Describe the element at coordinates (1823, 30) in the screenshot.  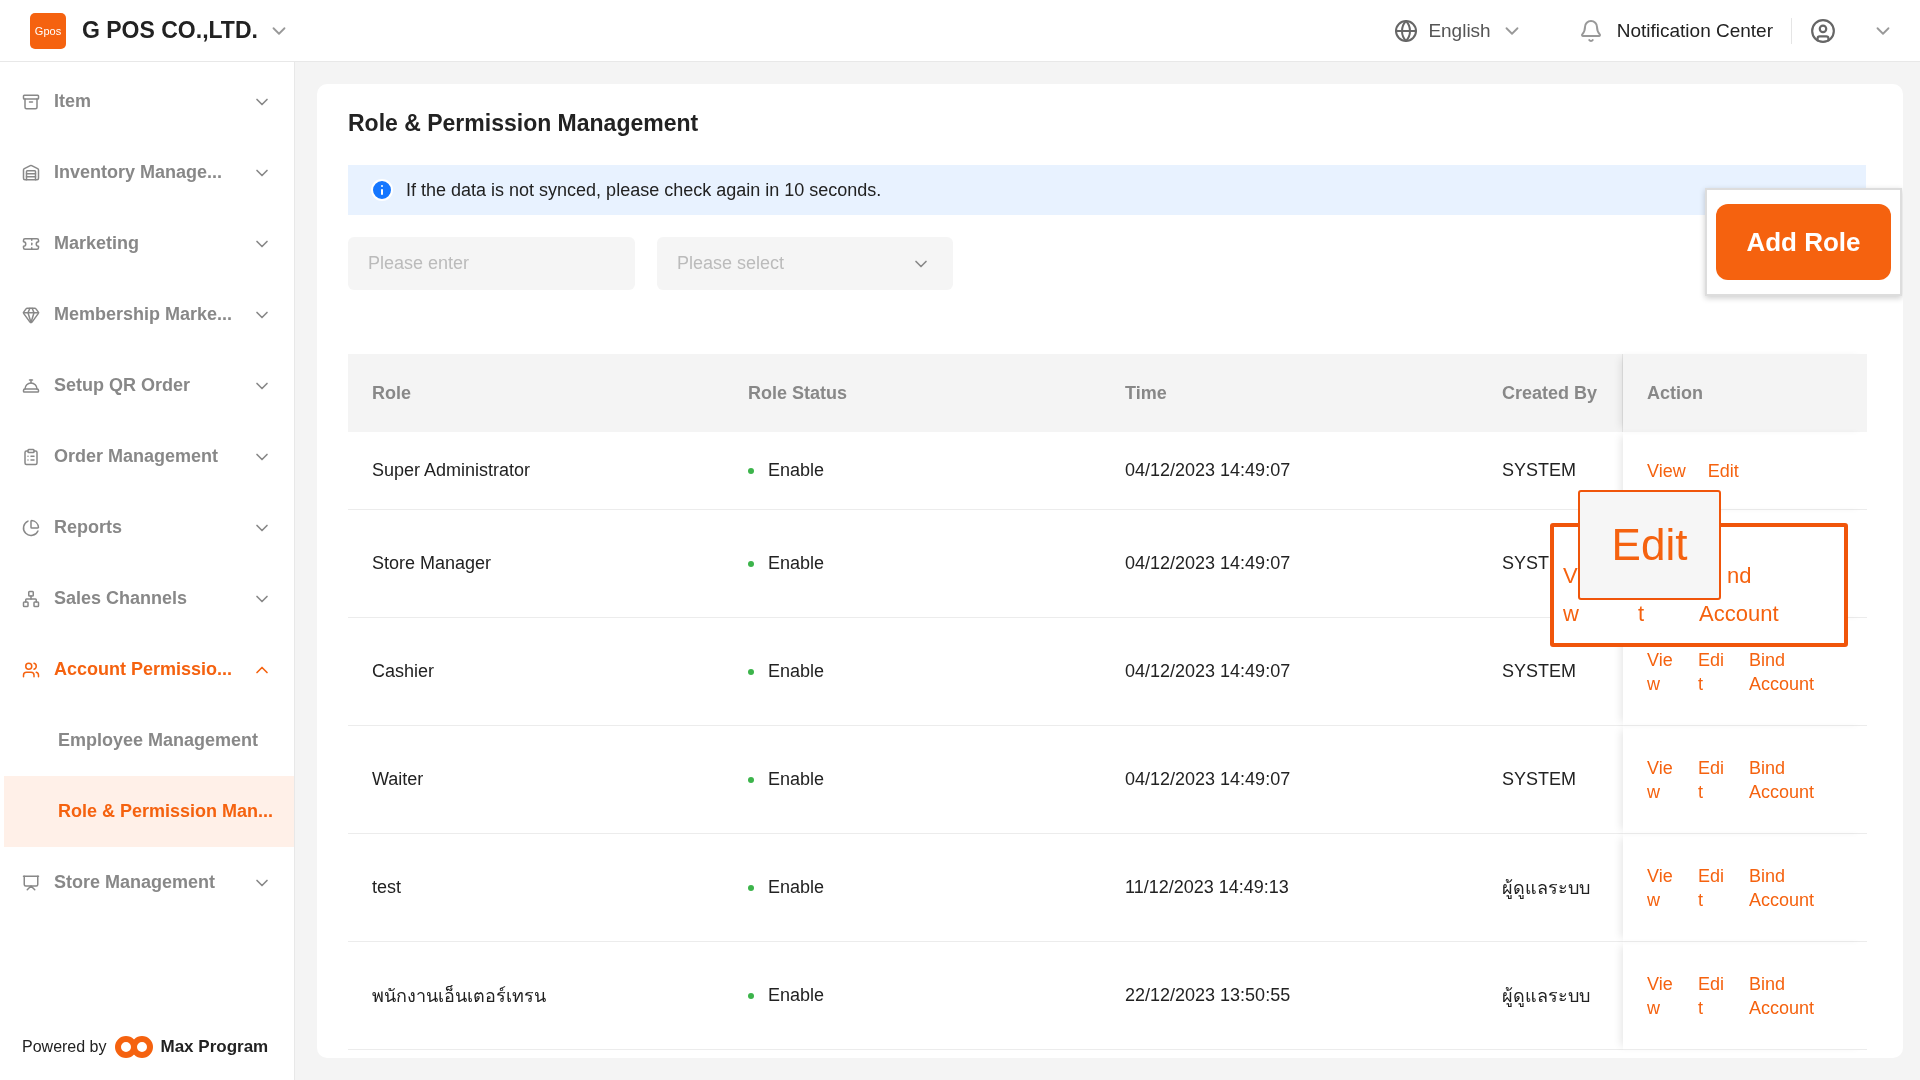
I see `user-avatar-icon` at that location.